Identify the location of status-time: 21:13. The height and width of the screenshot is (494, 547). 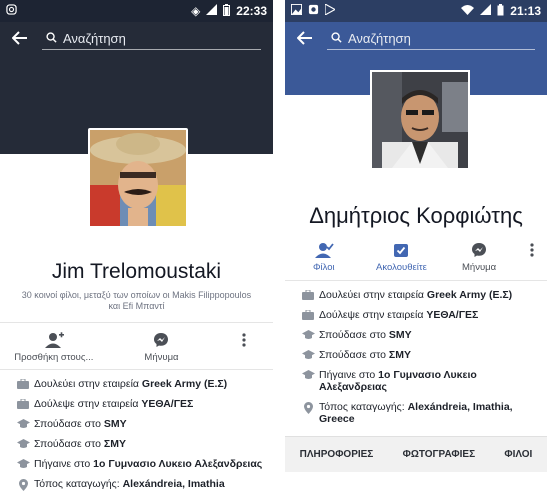
(525, 11).